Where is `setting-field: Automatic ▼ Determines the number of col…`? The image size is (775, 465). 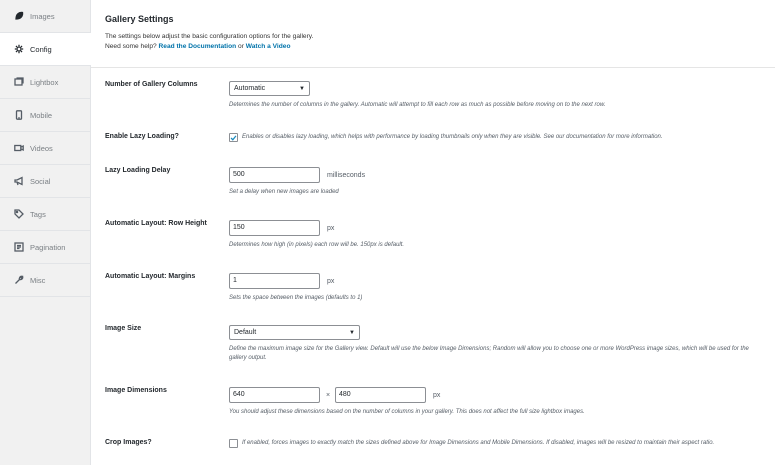 setting-field: Automatic ▼ Determines the number of col… is located at coordinates (497, 95).